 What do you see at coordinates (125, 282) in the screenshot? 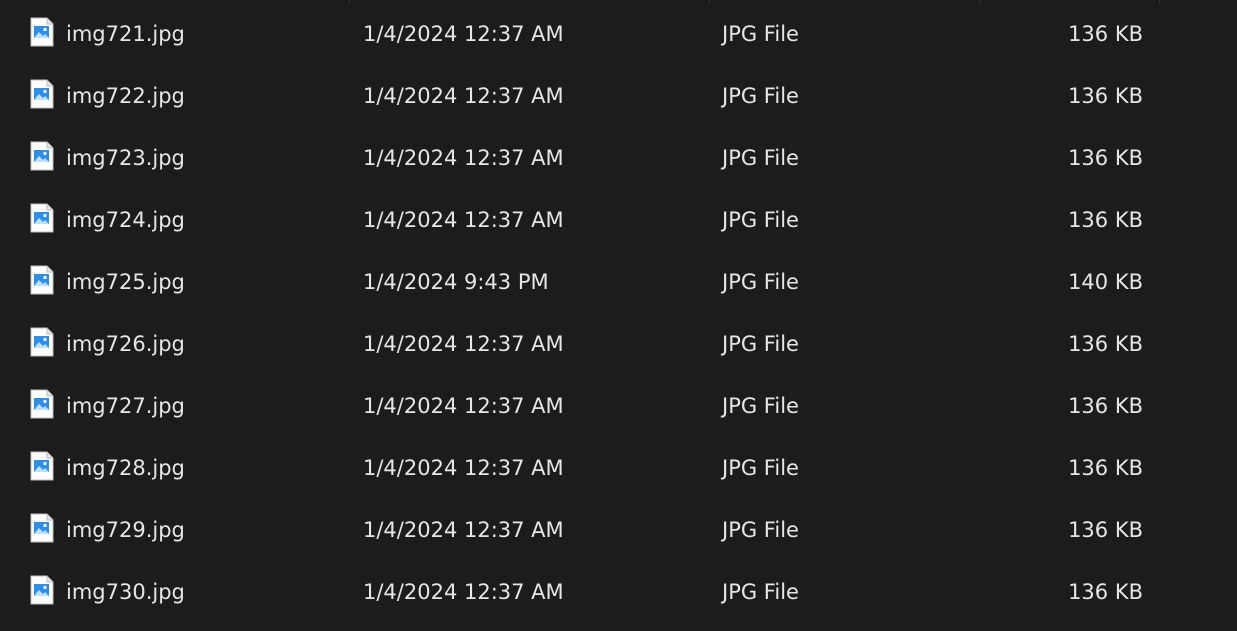
I see `file-name: img725.jpg` at bounding box center [125, 282].